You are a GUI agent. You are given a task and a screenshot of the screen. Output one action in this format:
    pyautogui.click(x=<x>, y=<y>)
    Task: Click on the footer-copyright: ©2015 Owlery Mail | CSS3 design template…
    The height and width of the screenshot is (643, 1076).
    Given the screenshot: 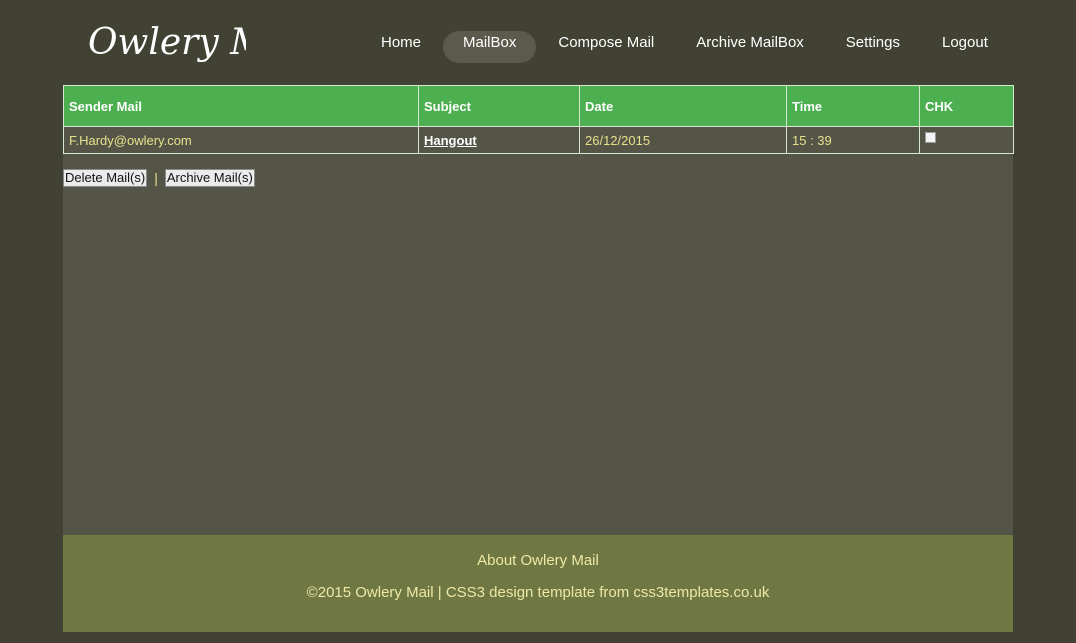 What is the action you would take?
    pyautogui.click(x=538, y=592)
    